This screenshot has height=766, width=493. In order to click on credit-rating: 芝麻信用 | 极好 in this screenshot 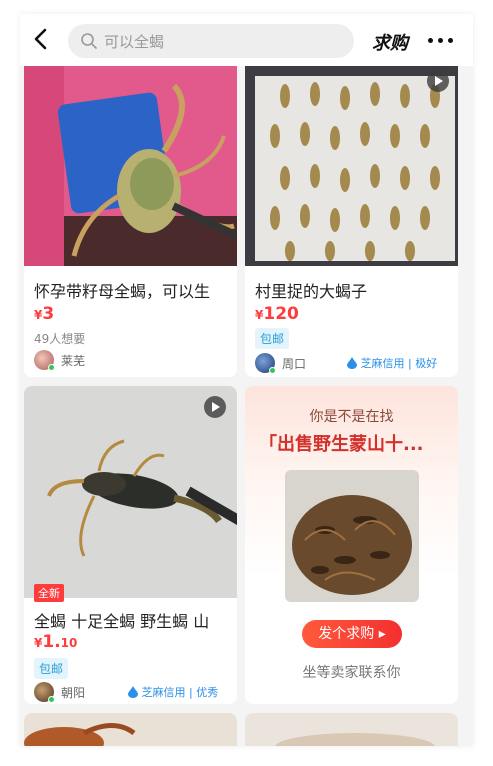, I will do `click(392, 363)`.